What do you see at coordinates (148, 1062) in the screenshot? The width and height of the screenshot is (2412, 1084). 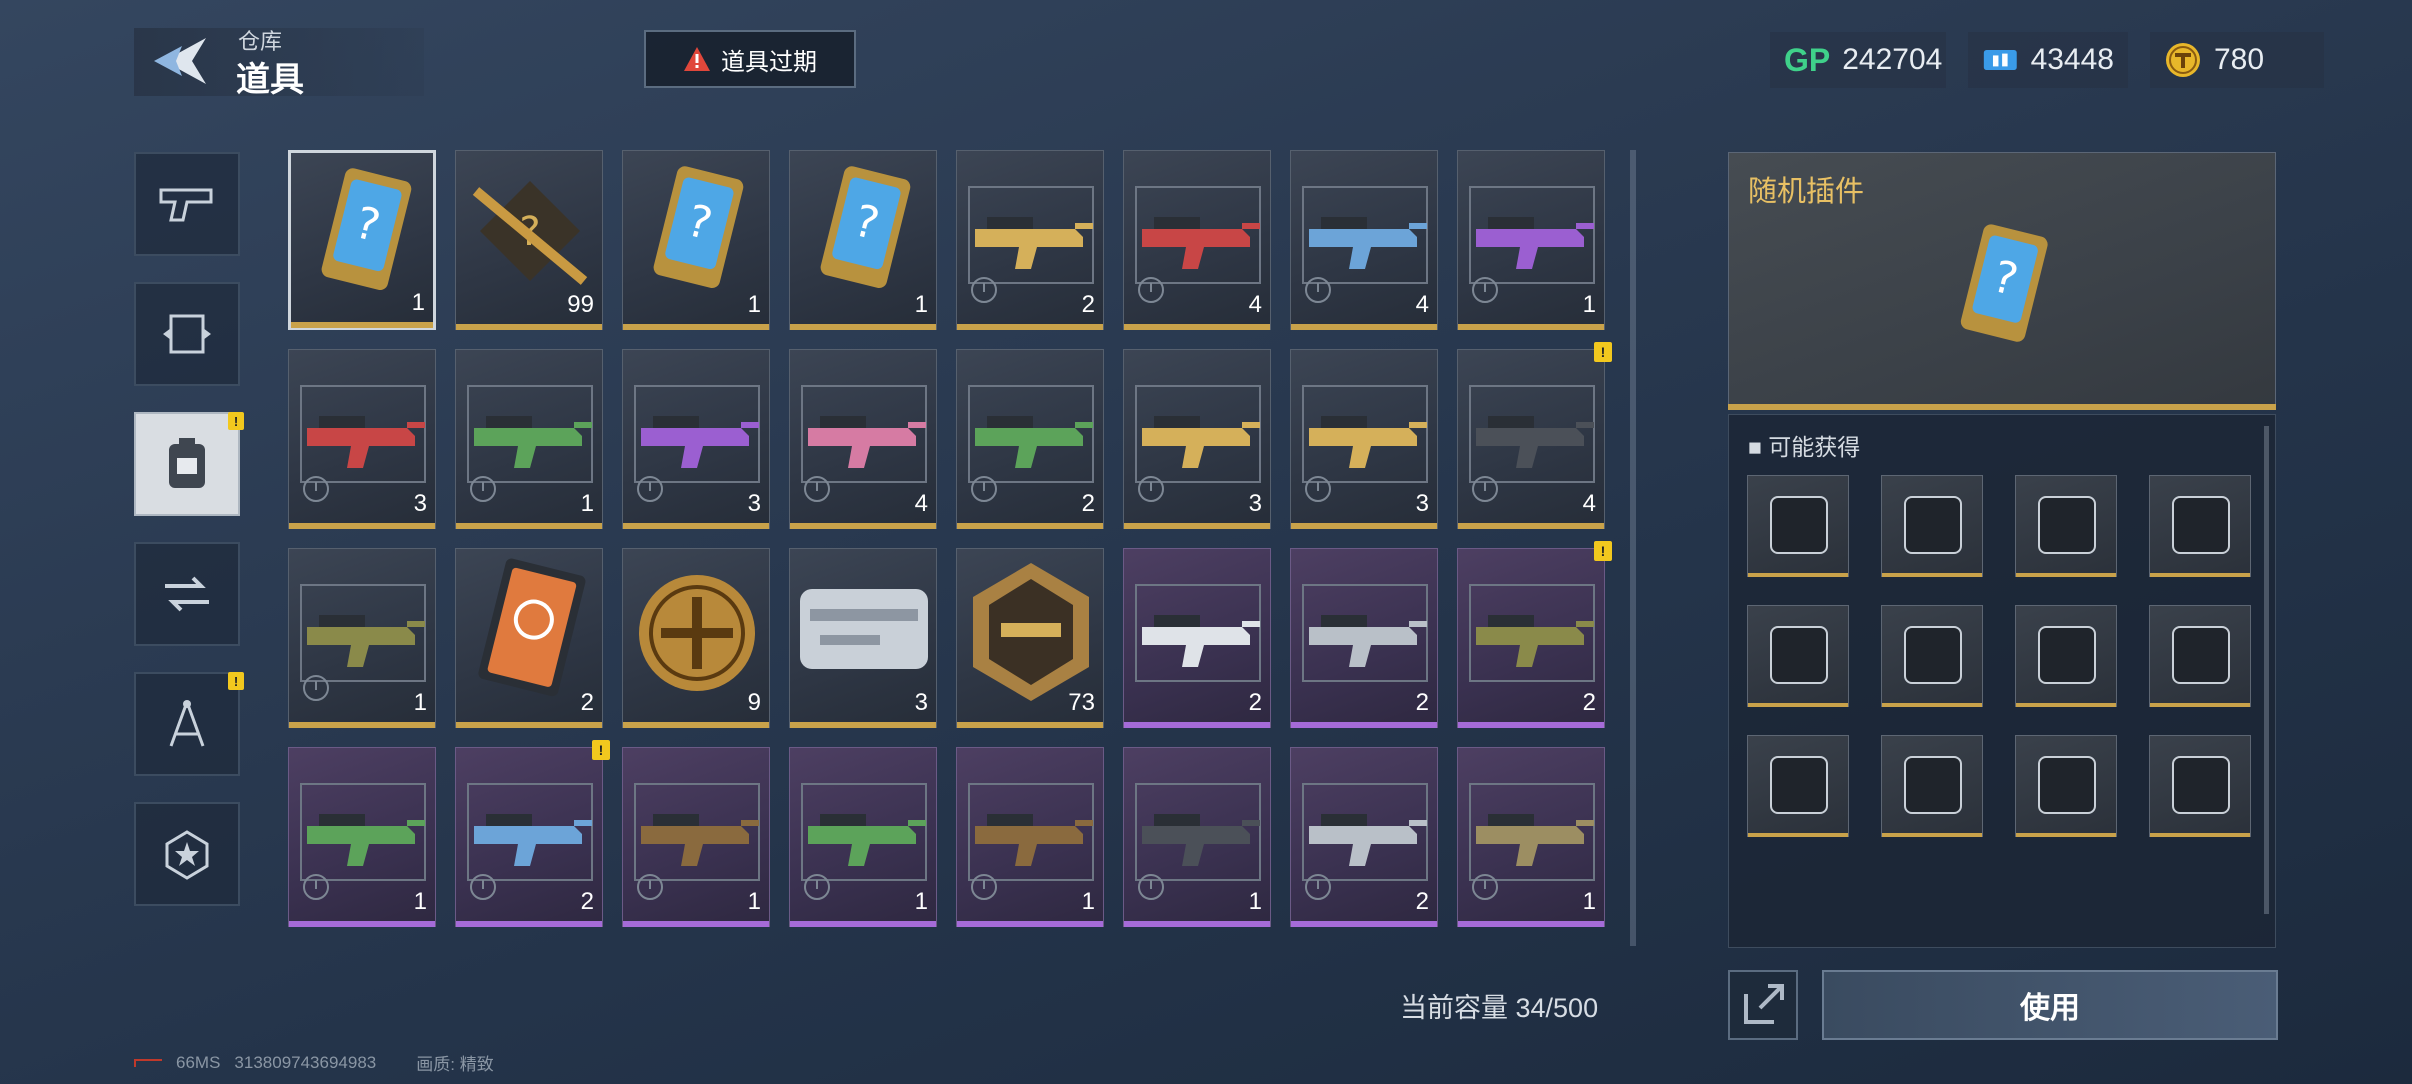 I see `signal-icon` at bounding box center [148, 1062].